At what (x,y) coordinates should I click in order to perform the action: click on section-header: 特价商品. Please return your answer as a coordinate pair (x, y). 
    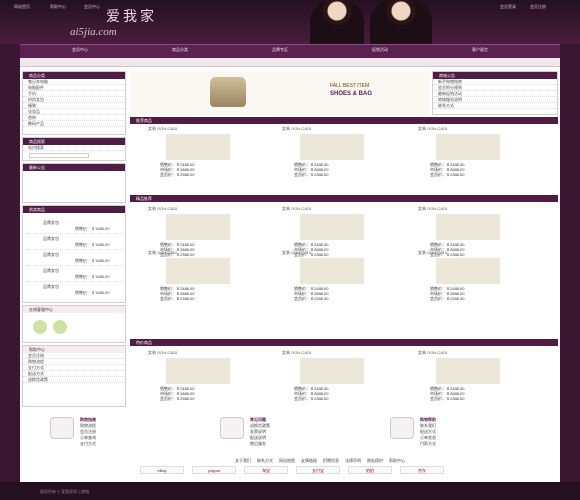
    Looking at the image, I should click on (344, 342).